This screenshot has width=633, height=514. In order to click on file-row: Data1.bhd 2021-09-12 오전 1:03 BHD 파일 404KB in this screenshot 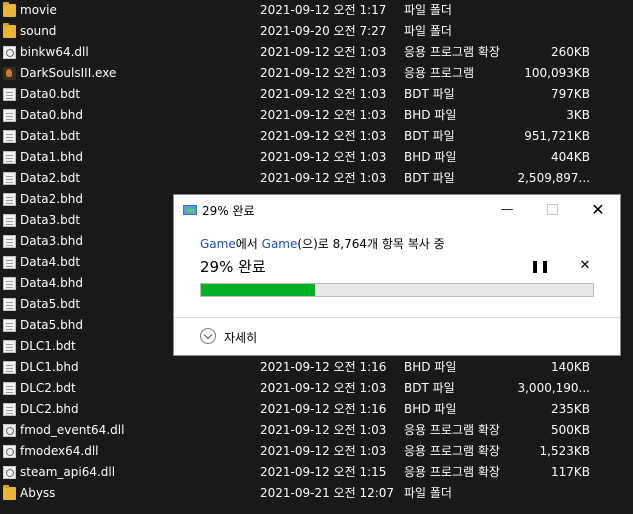, I will do `click(316, 157)`.